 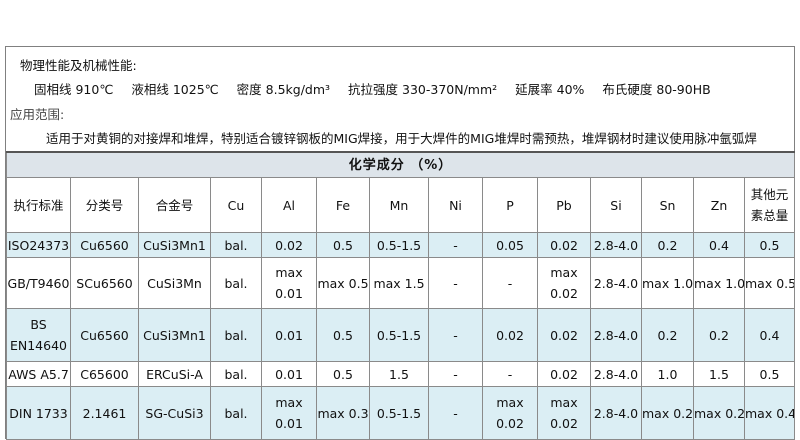 What do you see at coordinates (104, 374) in the screenshot?
I see `table-cell: C65600` at bounding box center [104, 374].